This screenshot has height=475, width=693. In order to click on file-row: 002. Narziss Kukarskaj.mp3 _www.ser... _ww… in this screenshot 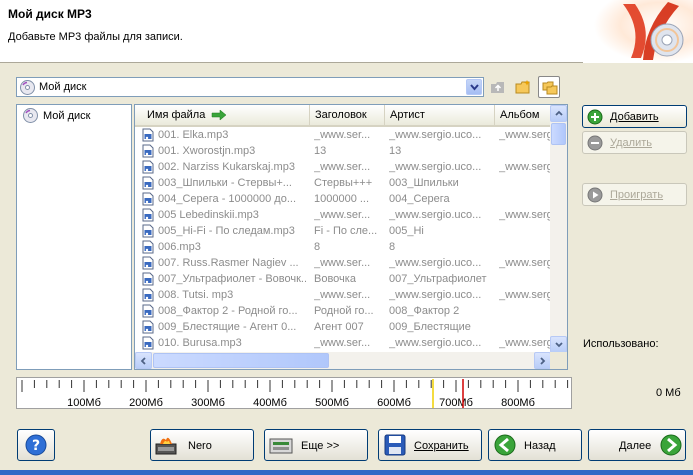, I will do `click(343, 167)`.